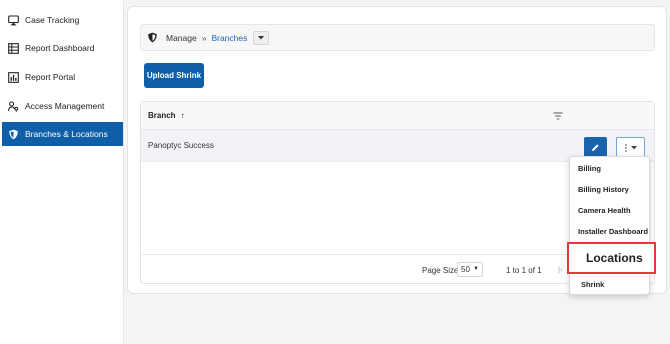  What do you see at coordinates (625, 147) in the screenshot?
I see `vertical-dots-icon` at bounding box center [625, 147].